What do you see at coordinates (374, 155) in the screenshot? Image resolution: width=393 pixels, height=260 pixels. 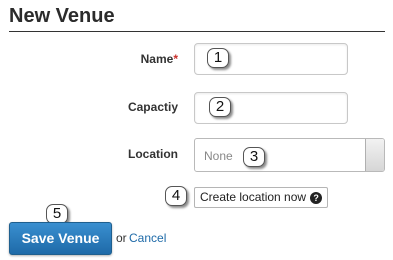 I see `dropdown-arrow-icon` at bounding box center [374, 155].